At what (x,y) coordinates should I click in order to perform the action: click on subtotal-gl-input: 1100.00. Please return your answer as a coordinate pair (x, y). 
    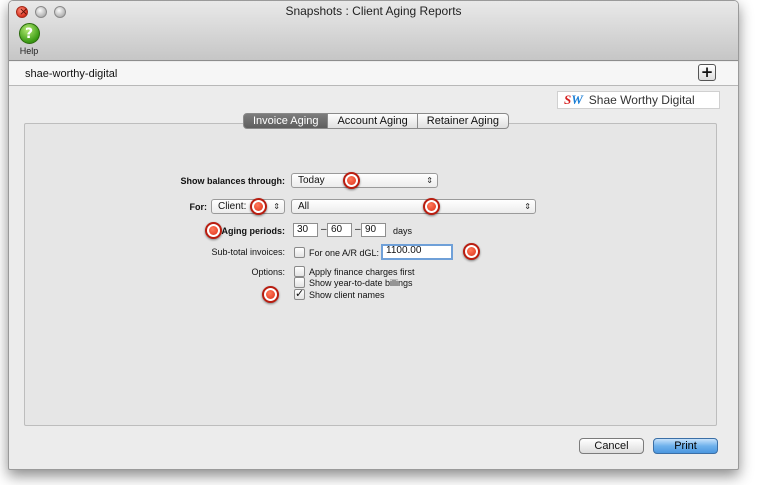
    Looking at the image, I should click on (417, 252).